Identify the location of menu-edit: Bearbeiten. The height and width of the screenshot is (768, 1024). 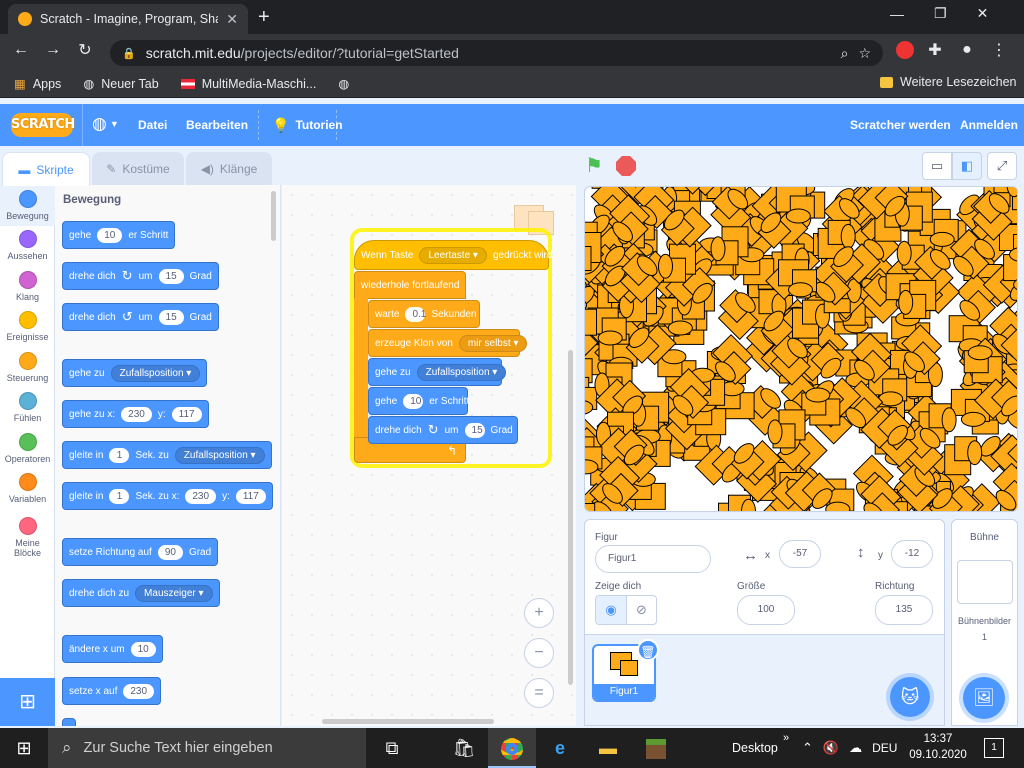
(217, 125).